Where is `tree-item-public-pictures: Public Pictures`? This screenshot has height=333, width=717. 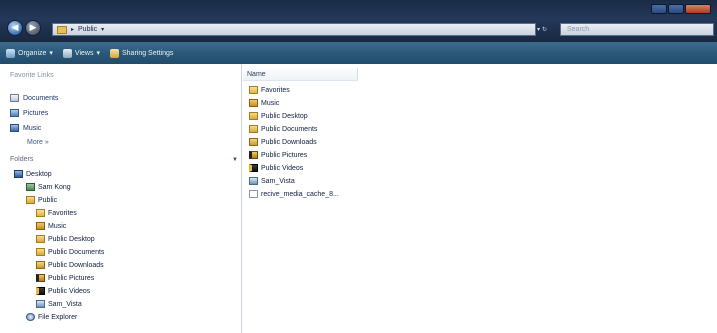 tree-item-public-pictures: Public Pictures is located at coordinates (65, 278).